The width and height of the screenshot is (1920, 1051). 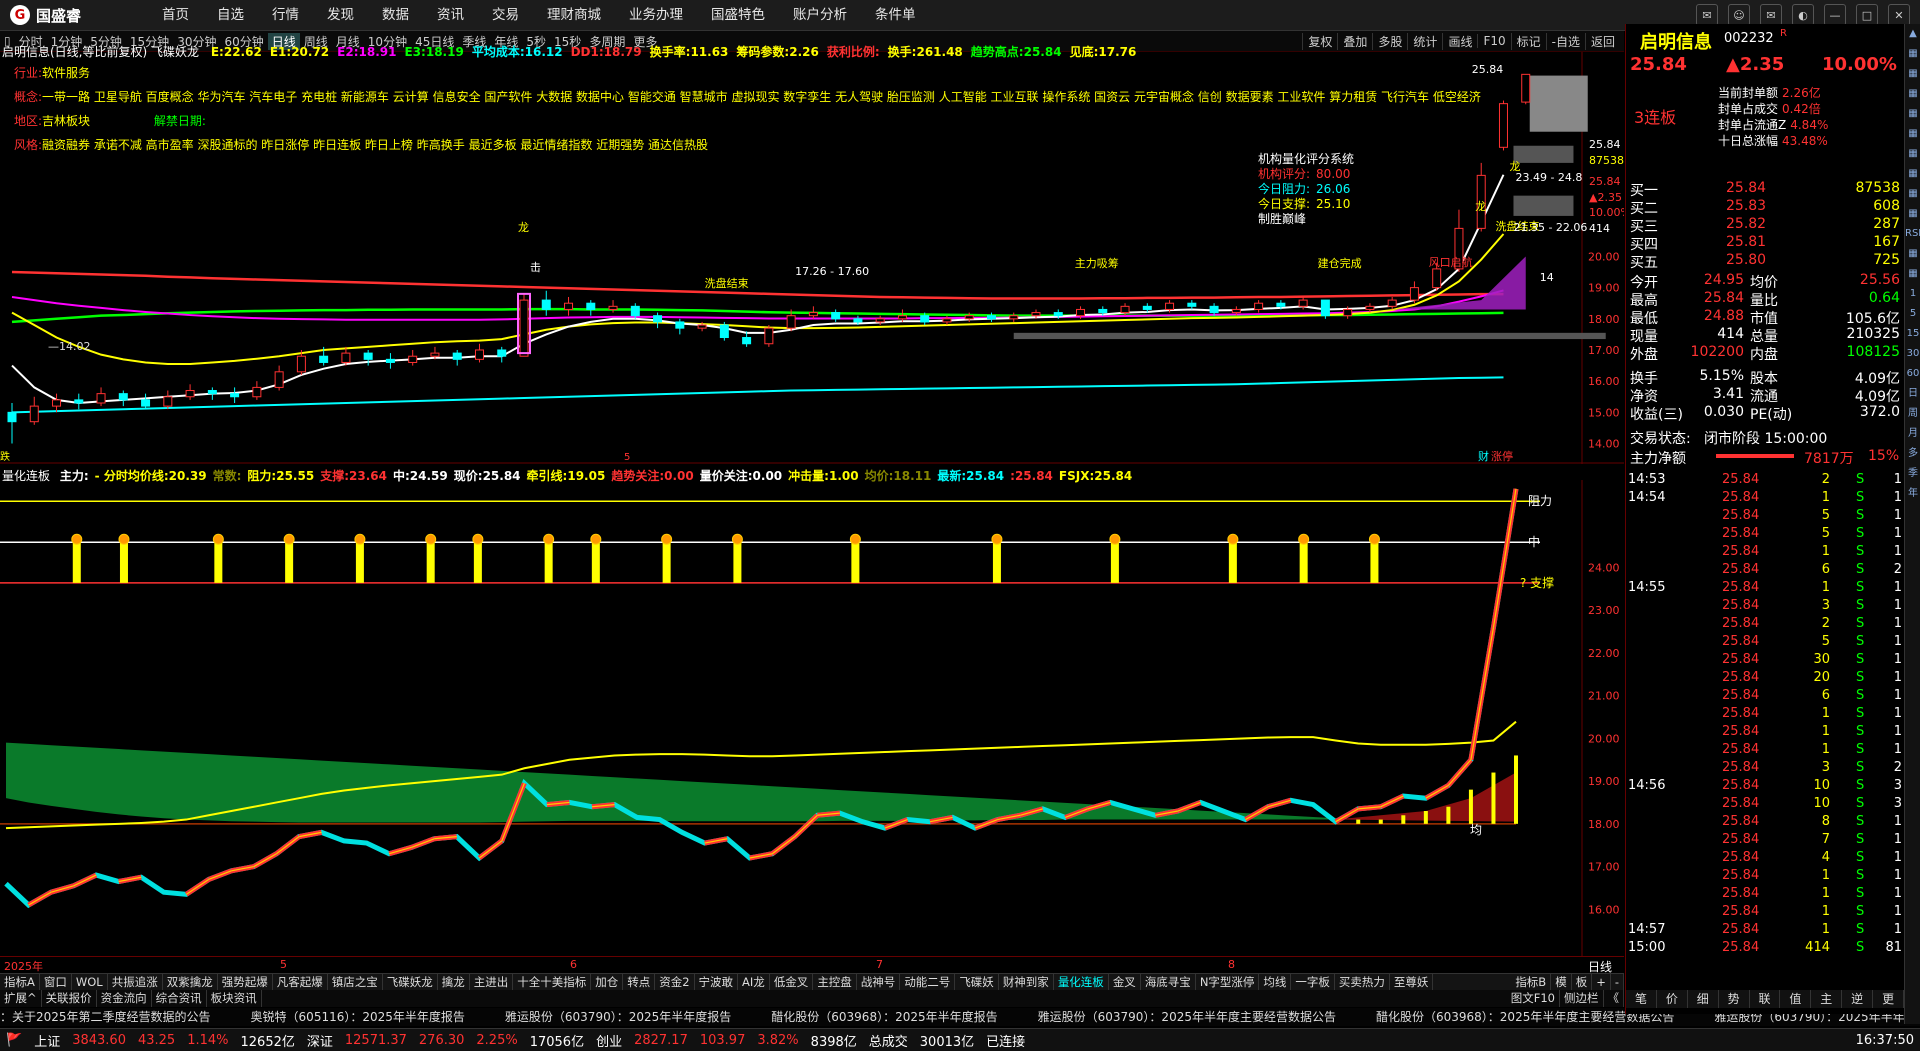 What do you see at coordinates (1734, 999) in the screenshot?
I see `quote-tab: 势` at bounding box center [1734, 999].